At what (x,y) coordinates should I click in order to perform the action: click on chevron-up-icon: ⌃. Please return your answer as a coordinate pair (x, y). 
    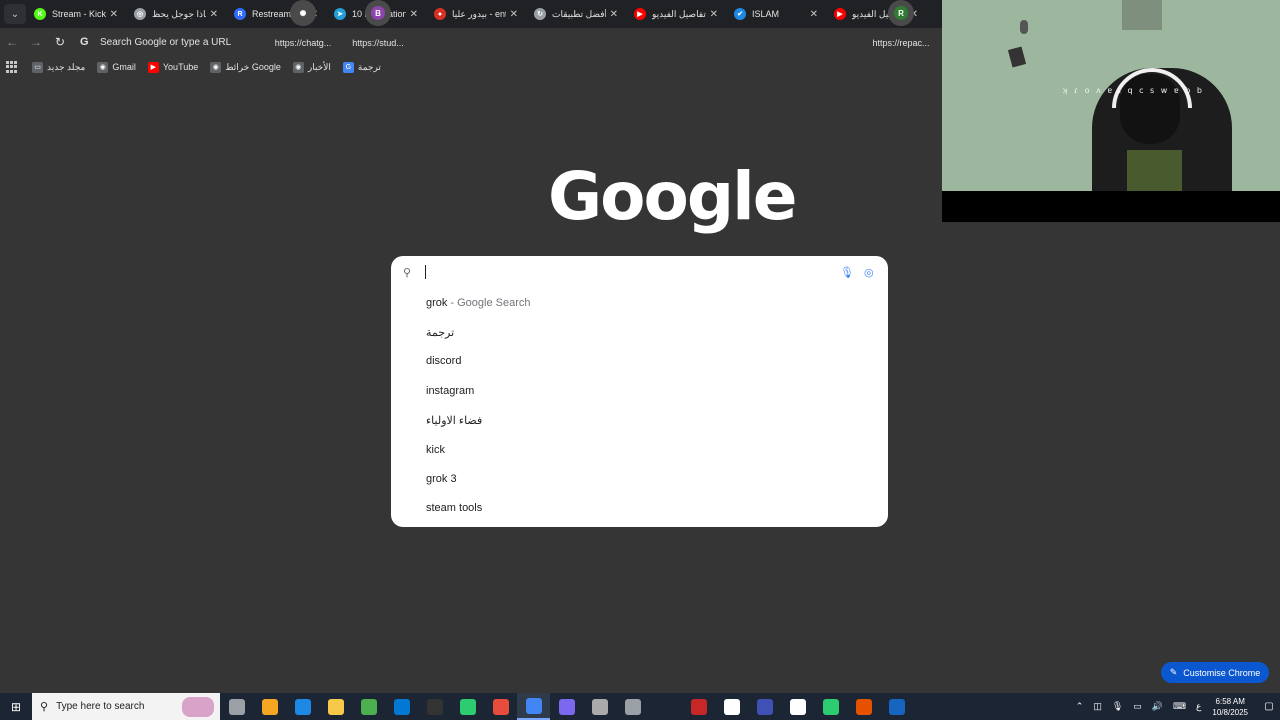
    Looking at the image, I should click on (1080, 706).